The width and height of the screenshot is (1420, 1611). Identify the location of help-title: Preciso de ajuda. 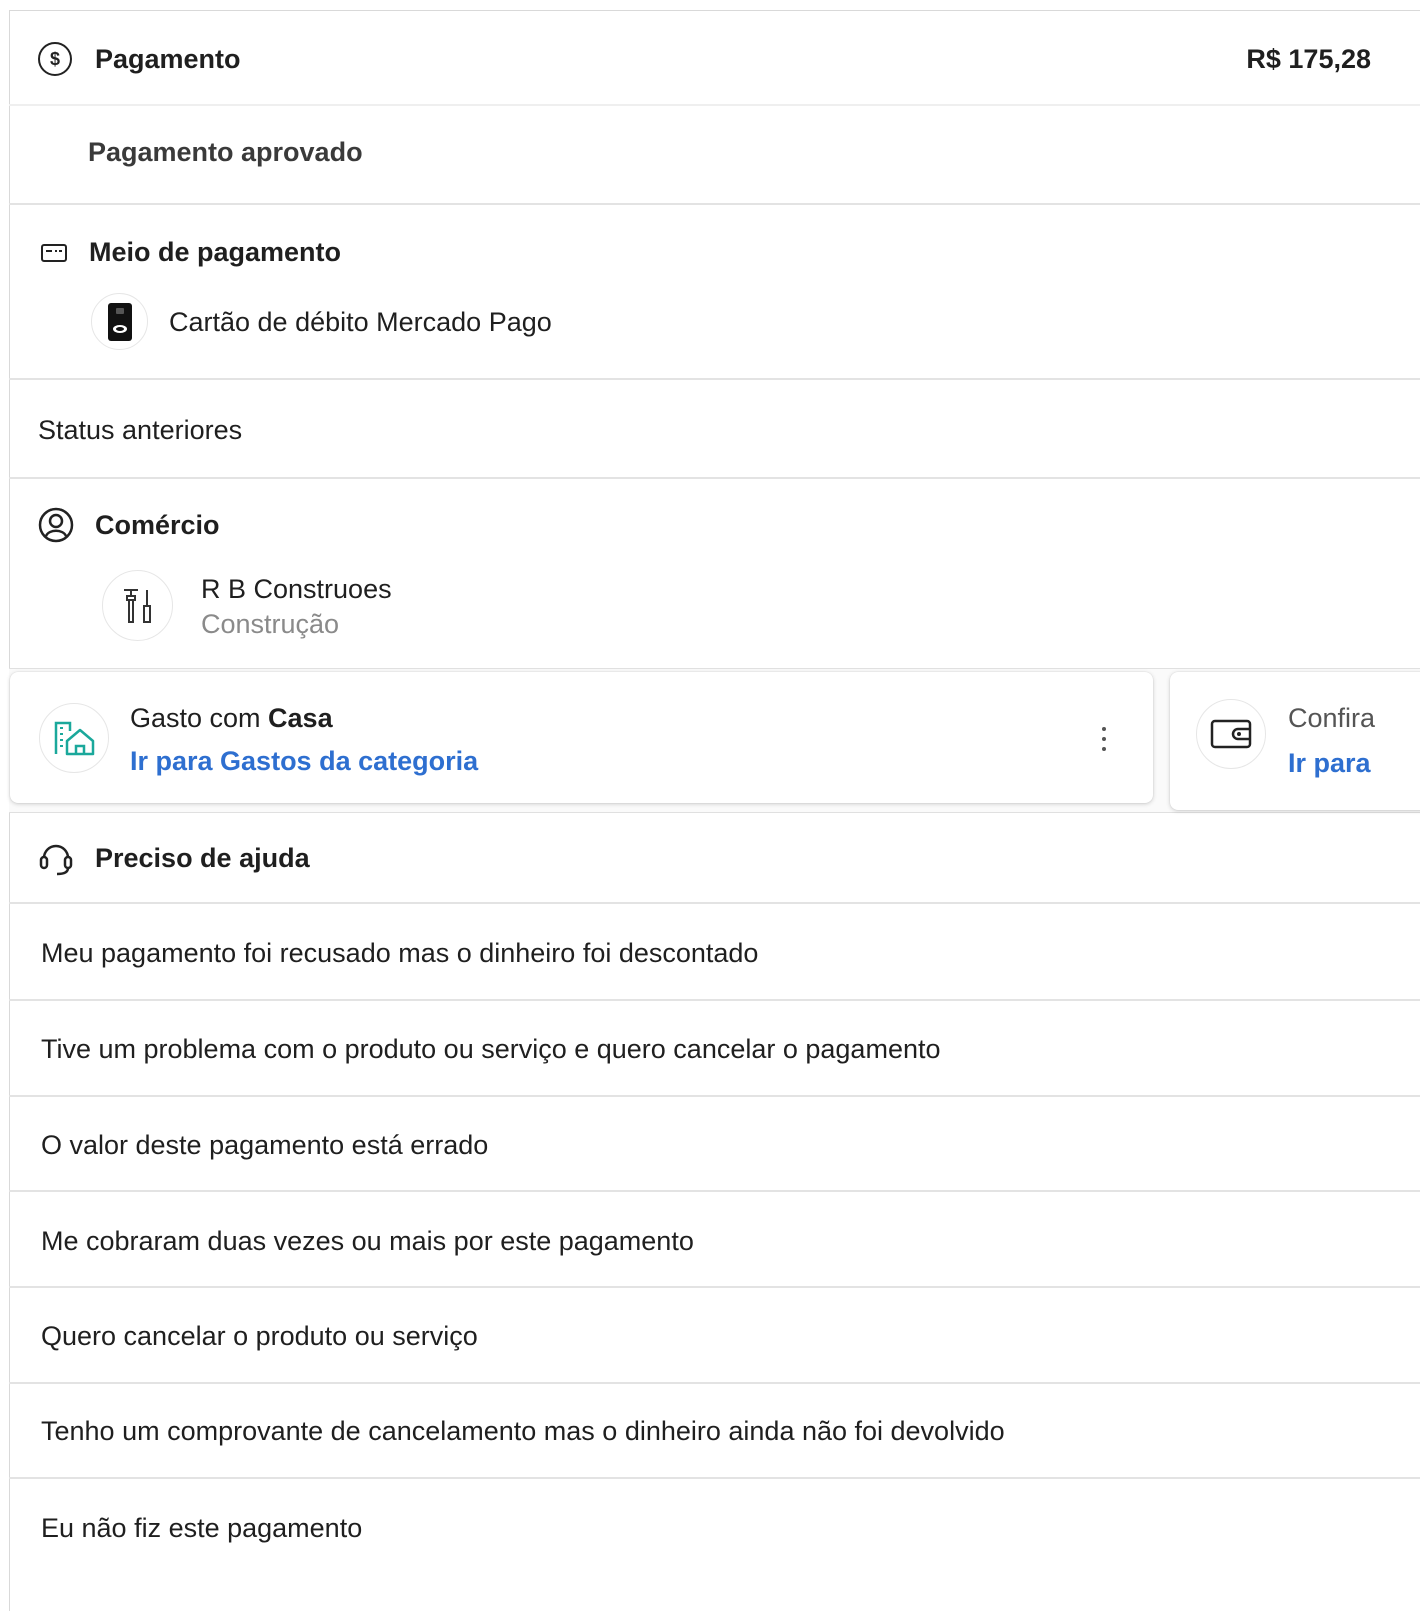
(202, 857).